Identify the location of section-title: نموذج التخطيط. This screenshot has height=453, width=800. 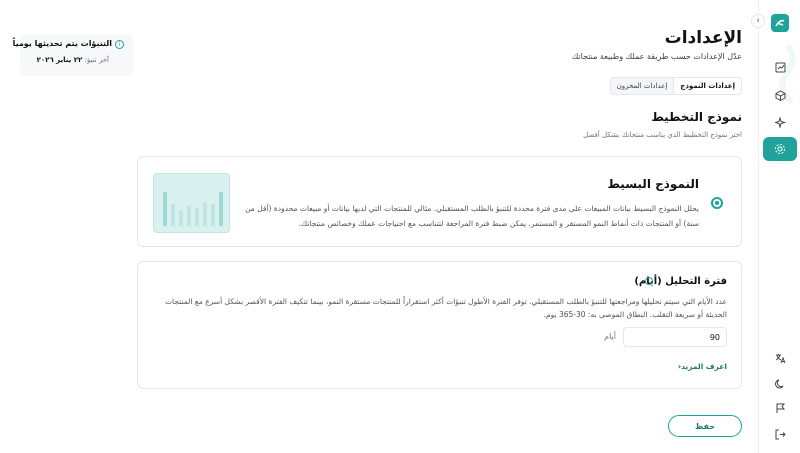
(696, 117).